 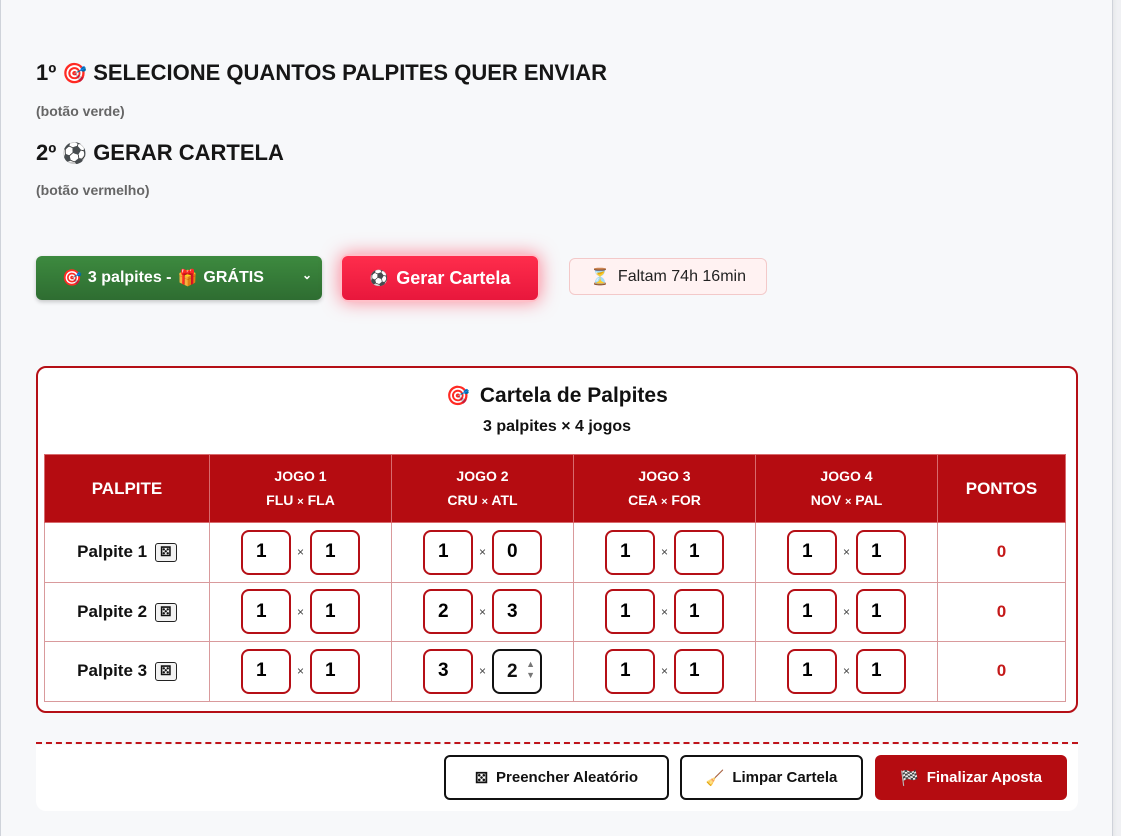 What do you see at coordinates (504, 499) in the screenshot?
I see `game-2-away: ATL` at bounding box center [504, 499].